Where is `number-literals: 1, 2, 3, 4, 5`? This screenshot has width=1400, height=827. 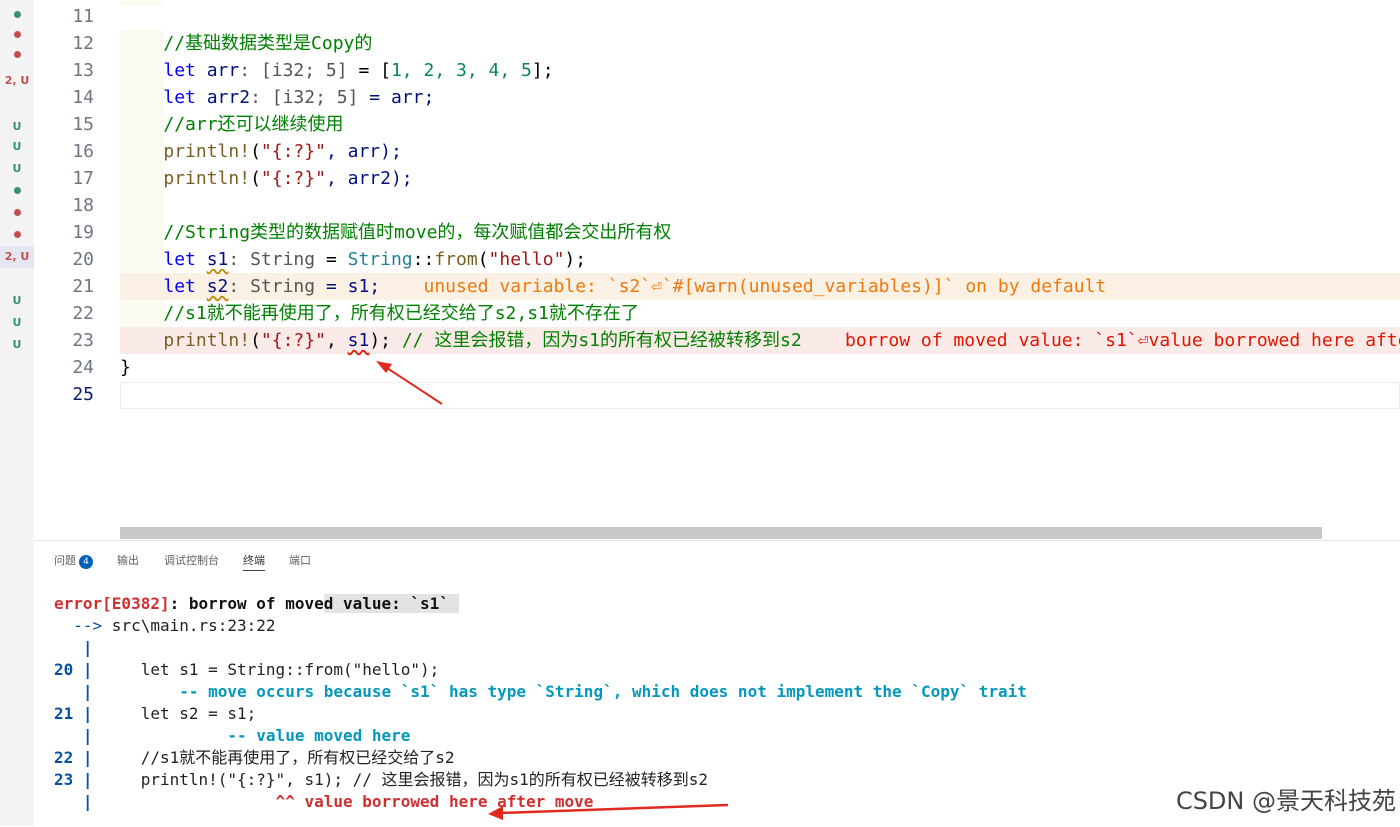 number-literals: 1, 2, 3, 4, 5 is located at coordinates (461, 70).